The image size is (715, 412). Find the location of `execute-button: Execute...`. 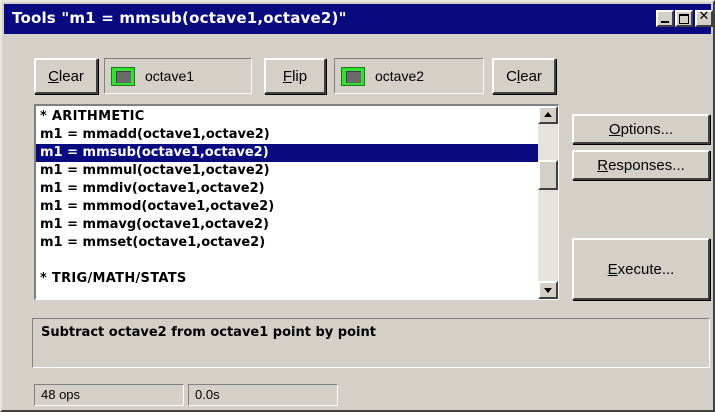

execute-button: Execute... is located at coordinates (641, 269).